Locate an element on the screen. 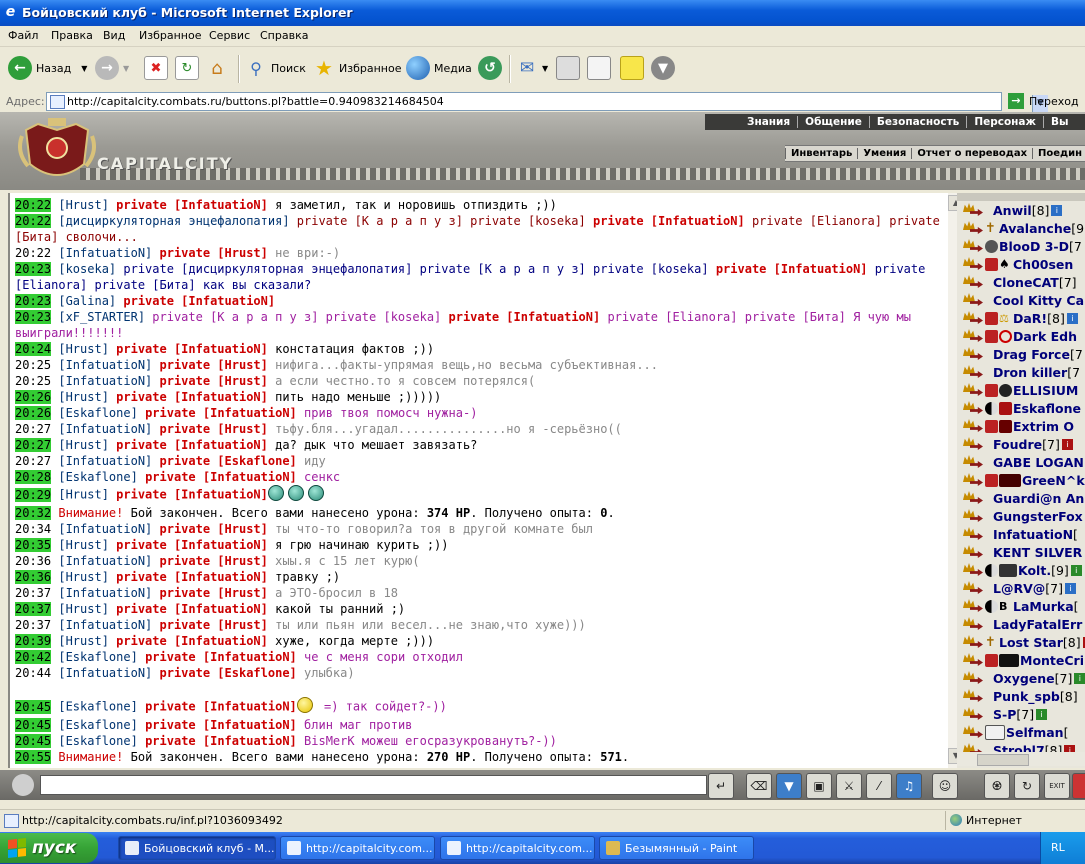 The height and width of the screenshot is (864, 1085). chat-timestamp: 20:39 is located at coordinates (33, 641).